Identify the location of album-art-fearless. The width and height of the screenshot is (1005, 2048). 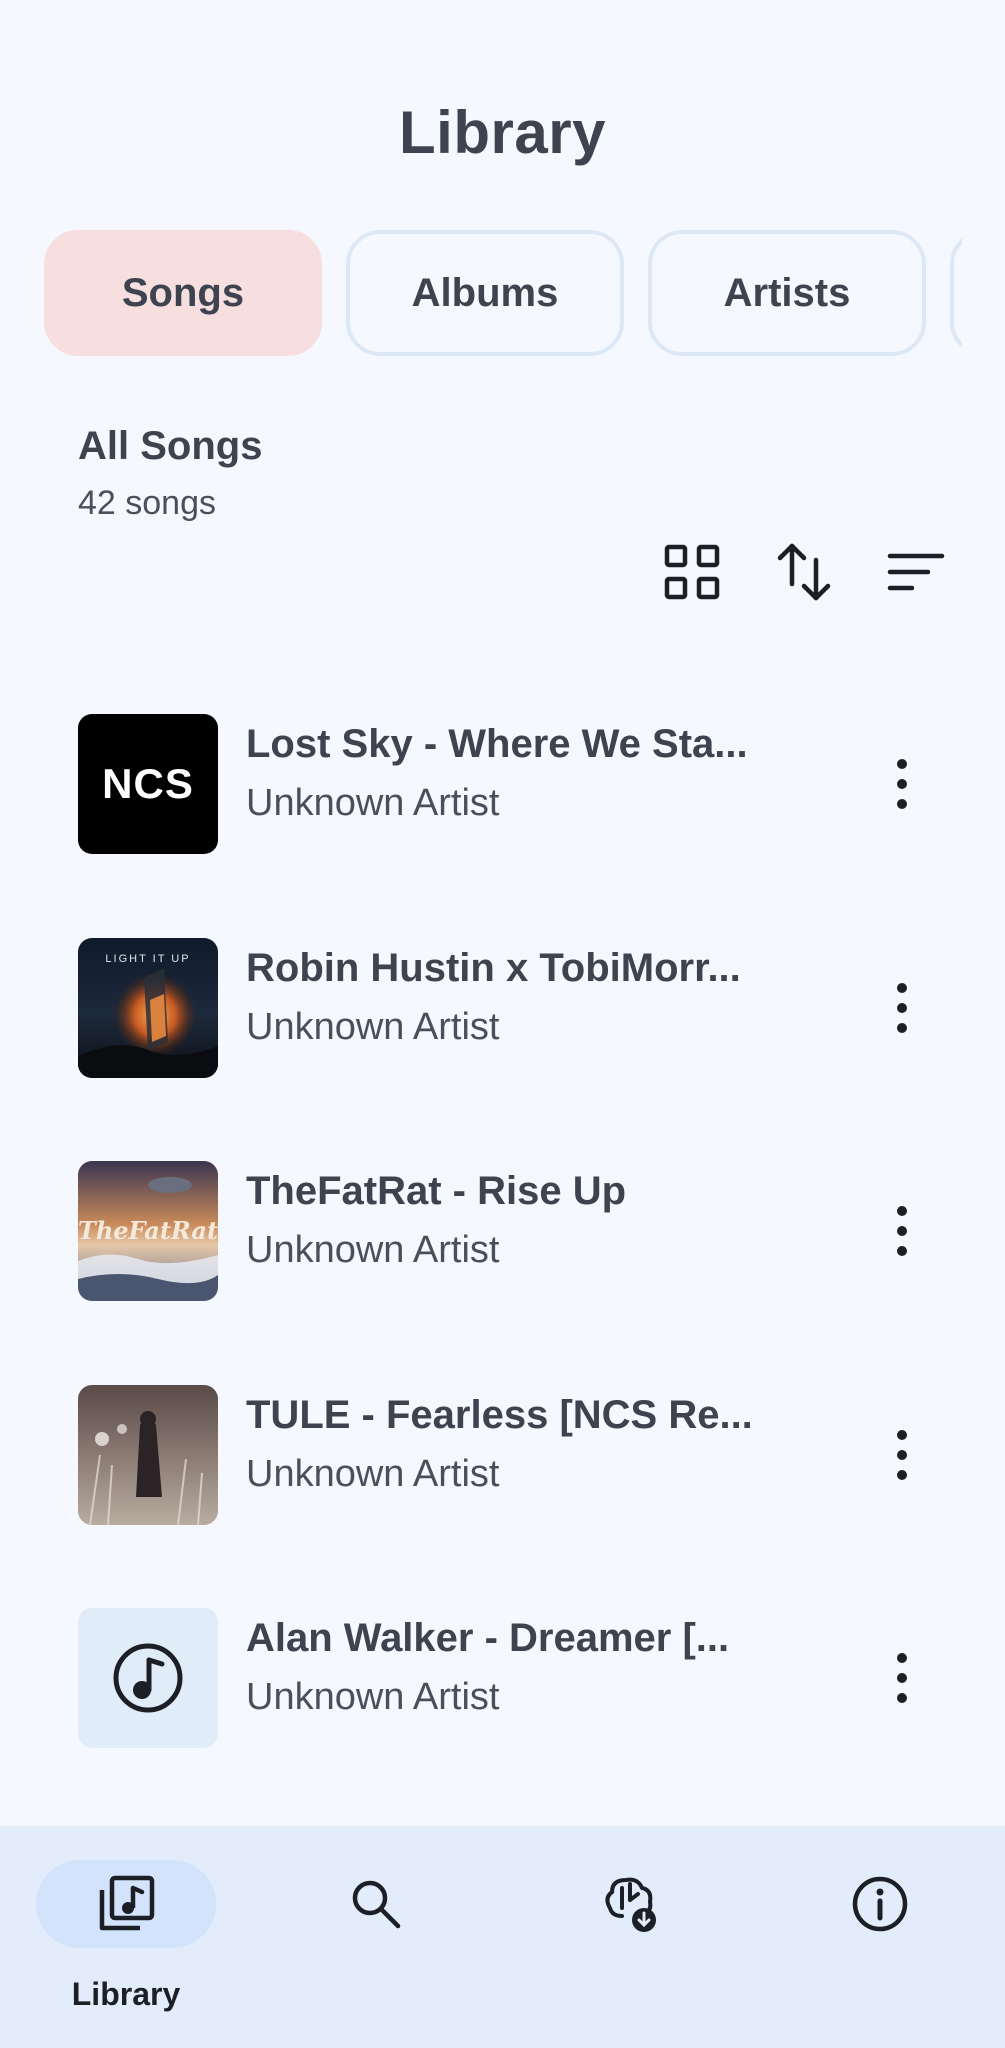
(148, 1455).